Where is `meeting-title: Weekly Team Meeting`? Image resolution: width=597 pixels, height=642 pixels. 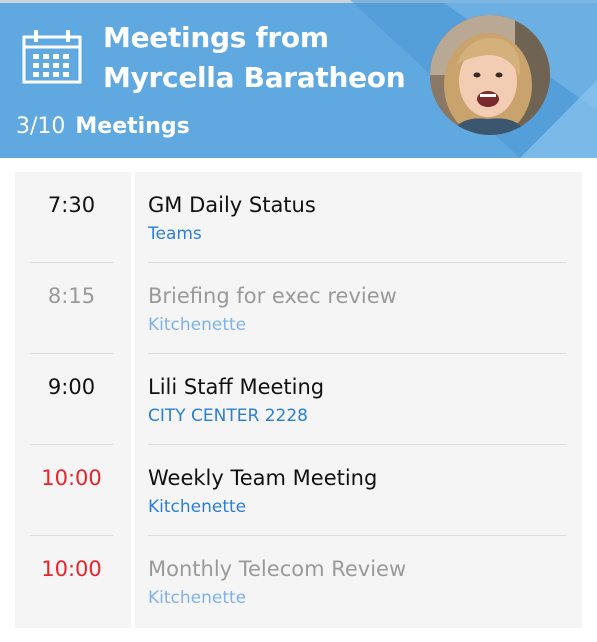 meeting-title: Weekly Team Meeting is located at coordinates (263, 478).